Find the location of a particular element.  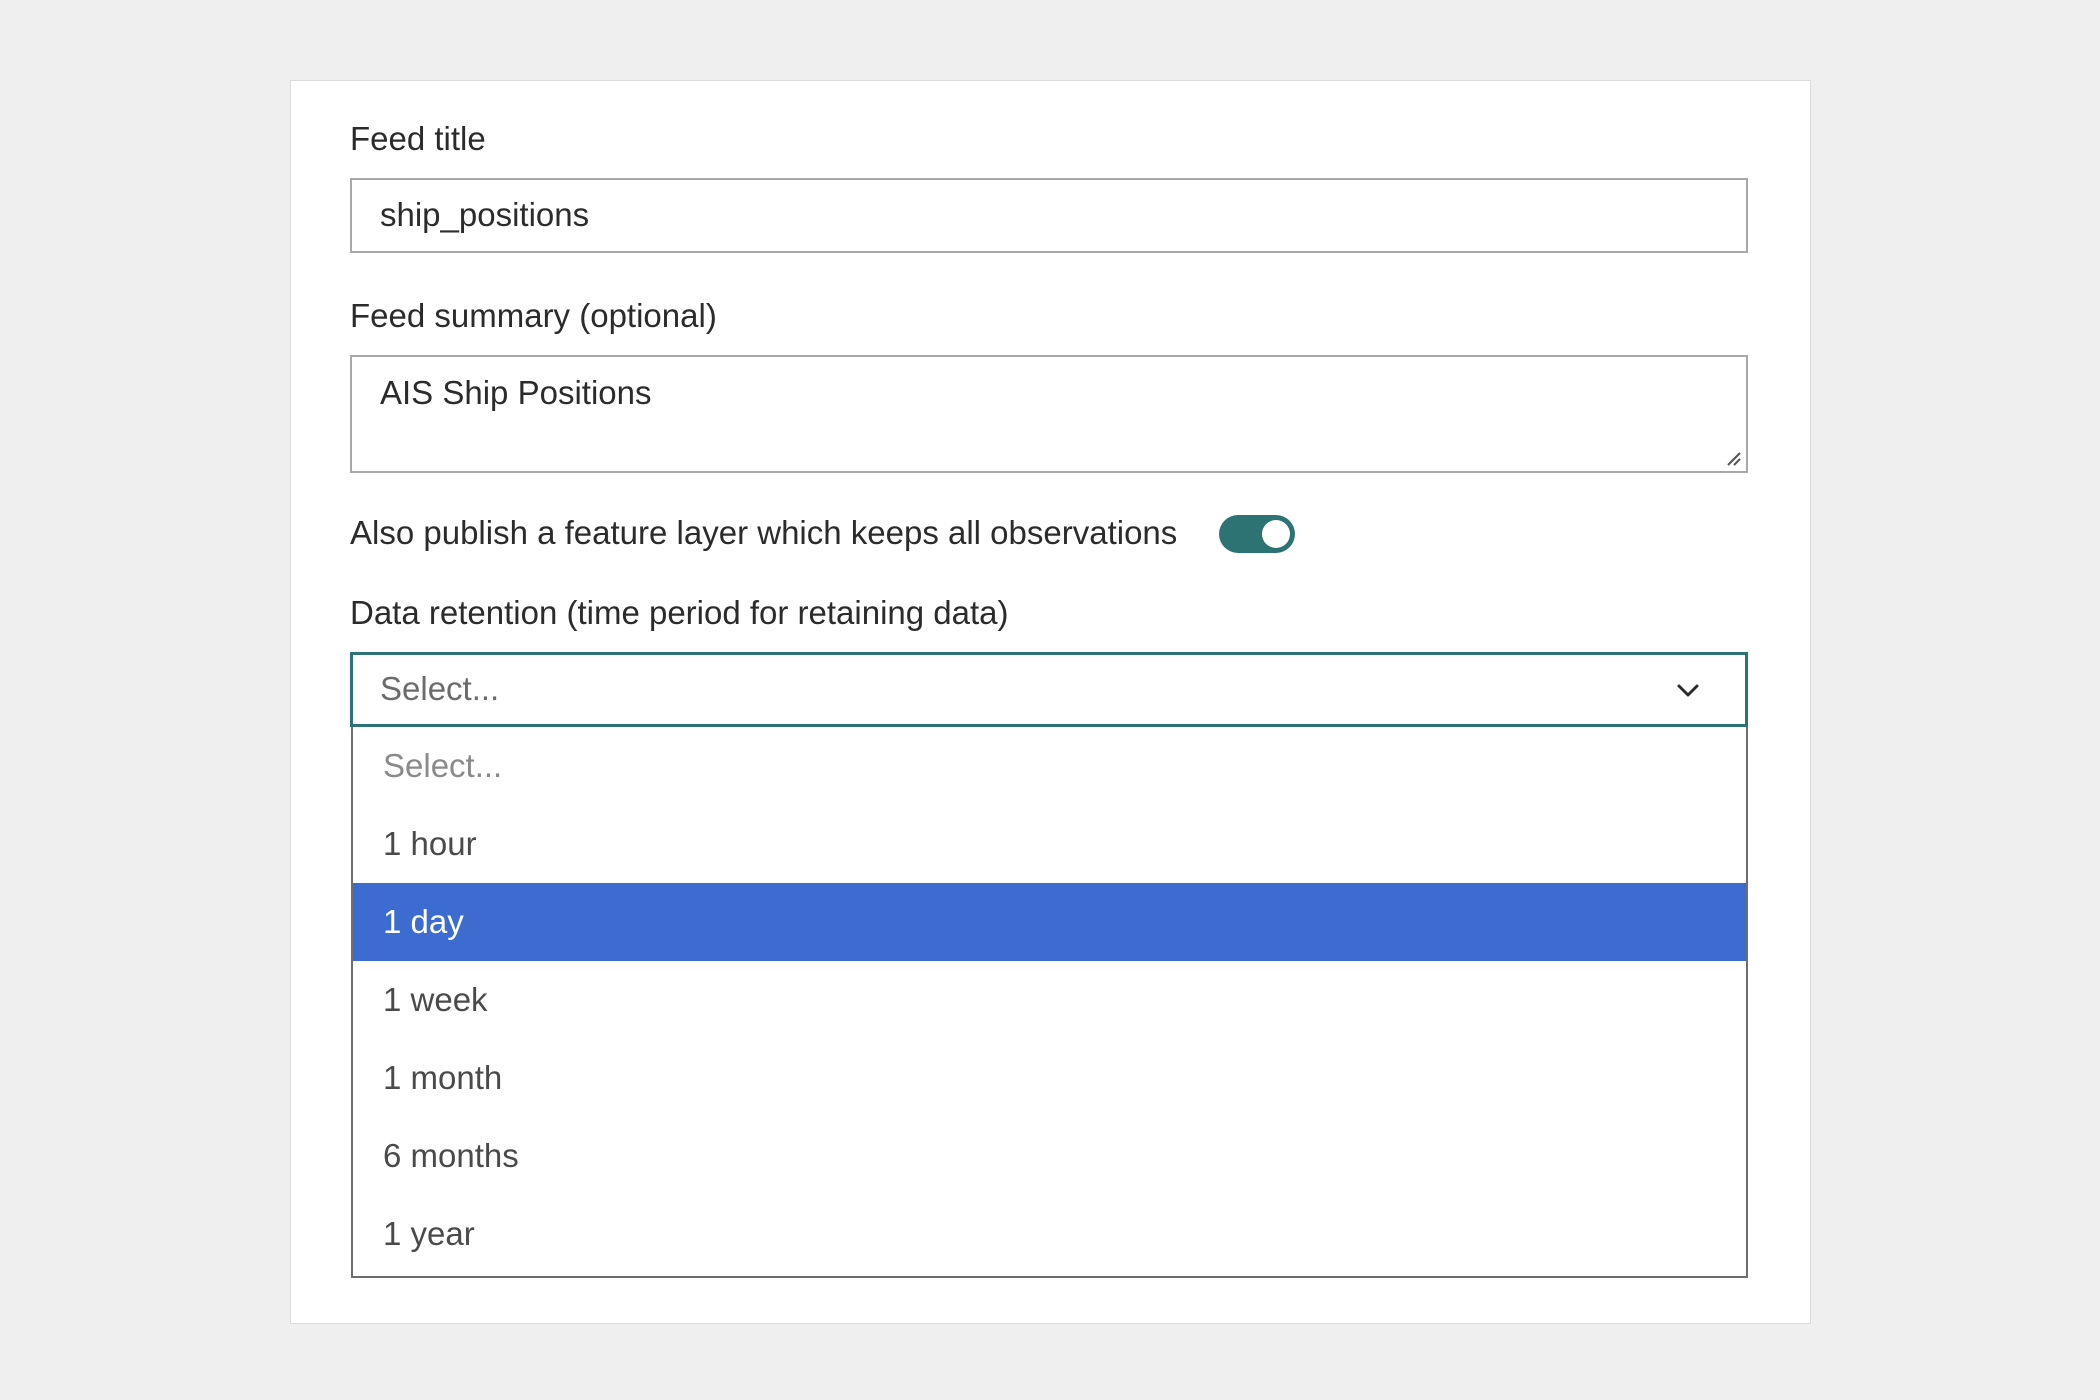

feed-summary-label: Feed summary (optional) is located at coordinates (533, 315).